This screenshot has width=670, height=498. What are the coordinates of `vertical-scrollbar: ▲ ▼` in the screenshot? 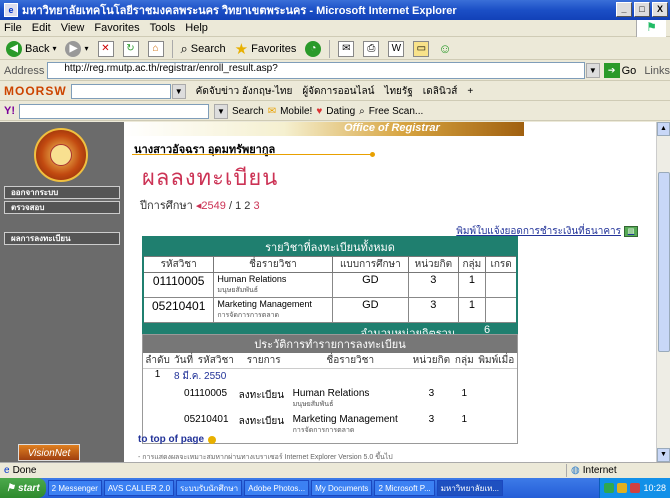 It's located at (663, 292).